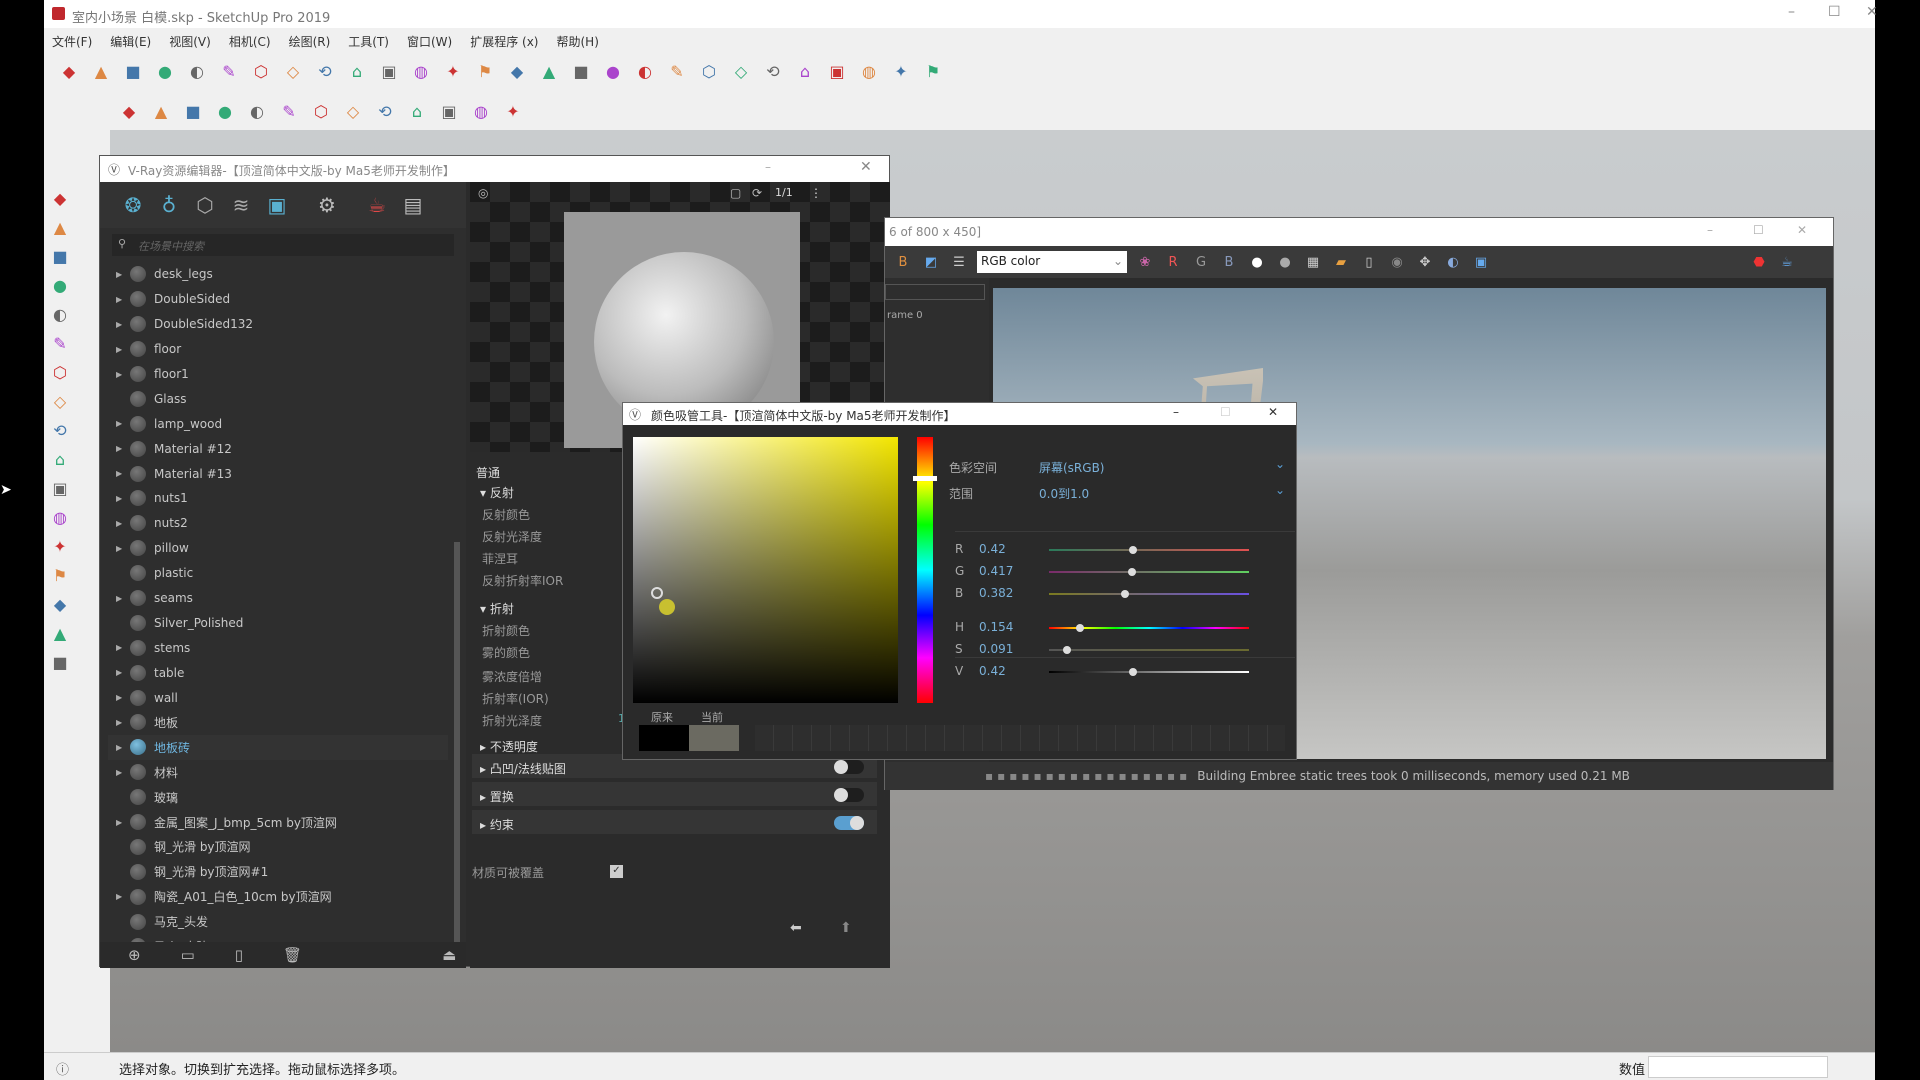 The width and height of the screenshot is (1920, 1080). What do you see at coordinates (509, 746) in the screenshot?
I see `opacity-section: ▸ 不透明度` at bounding box center [509, 746].